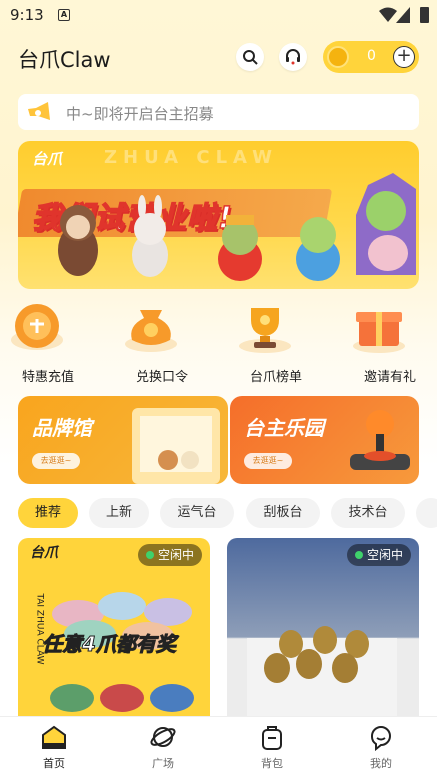  What do you see at coordinates (64, 15) in the screenshot?
I see `notification-badge: A` at bounding box center [64, 15].